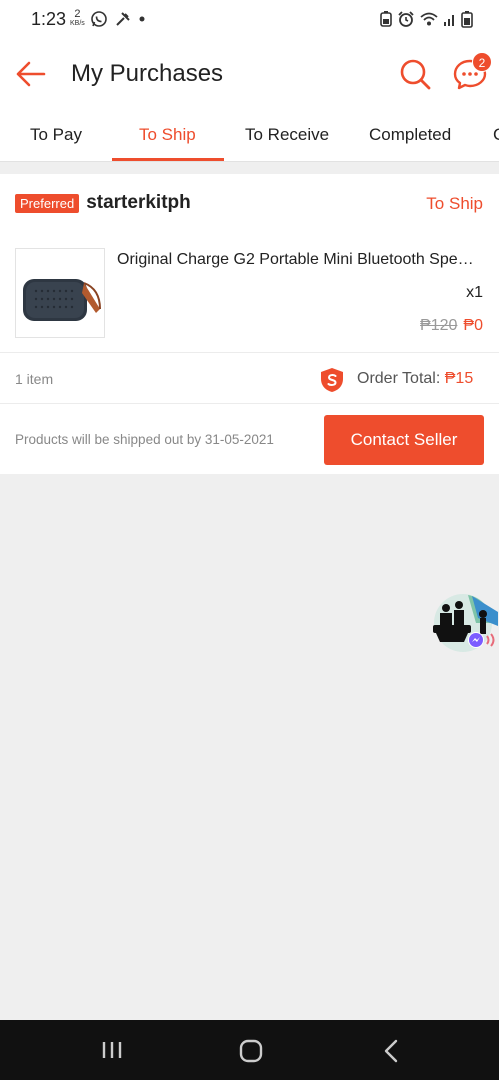  What do you see at coordinates (415, 74) in the screenshot?
I see `search-icon` at bounding box center [415, 74].